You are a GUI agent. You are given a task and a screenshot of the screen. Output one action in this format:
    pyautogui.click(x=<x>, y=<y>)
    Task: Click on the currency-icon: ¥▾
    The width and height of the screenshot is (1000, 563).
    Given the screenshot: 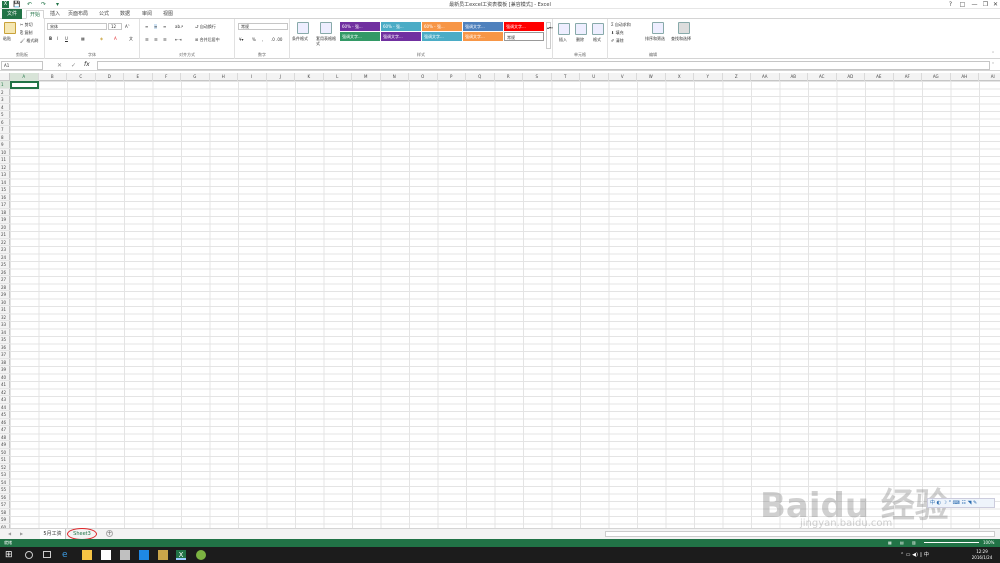 What is the action you would take?
    pyautogui.click(x=241, y=39)
    